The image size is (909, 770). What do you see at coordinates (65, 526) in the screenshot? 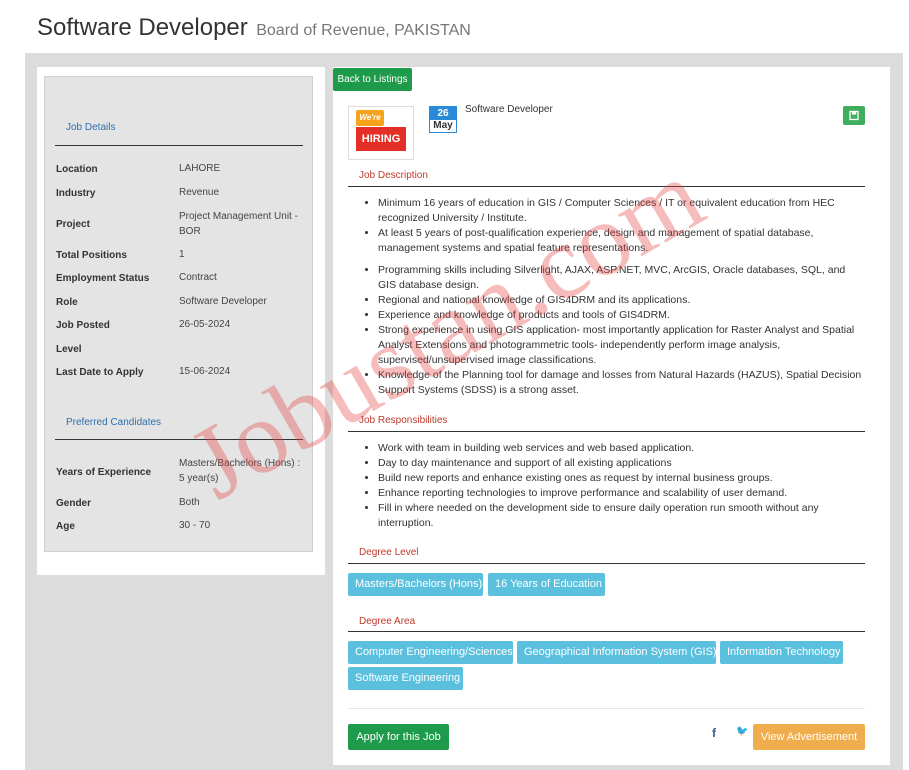
I see `pref-label-age: Age` at bounding box center [65, 526].